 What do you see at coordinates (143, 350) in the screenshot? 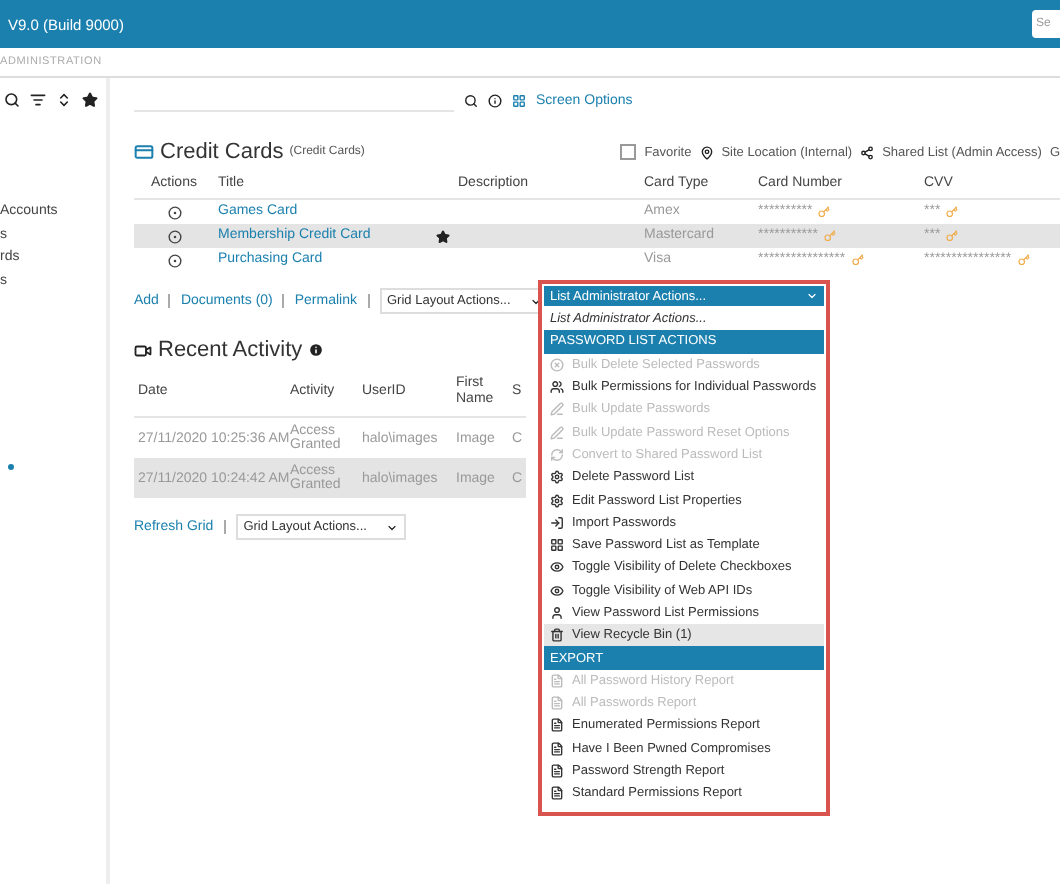
I see `camera-icon` at bounding box center [143, 350].